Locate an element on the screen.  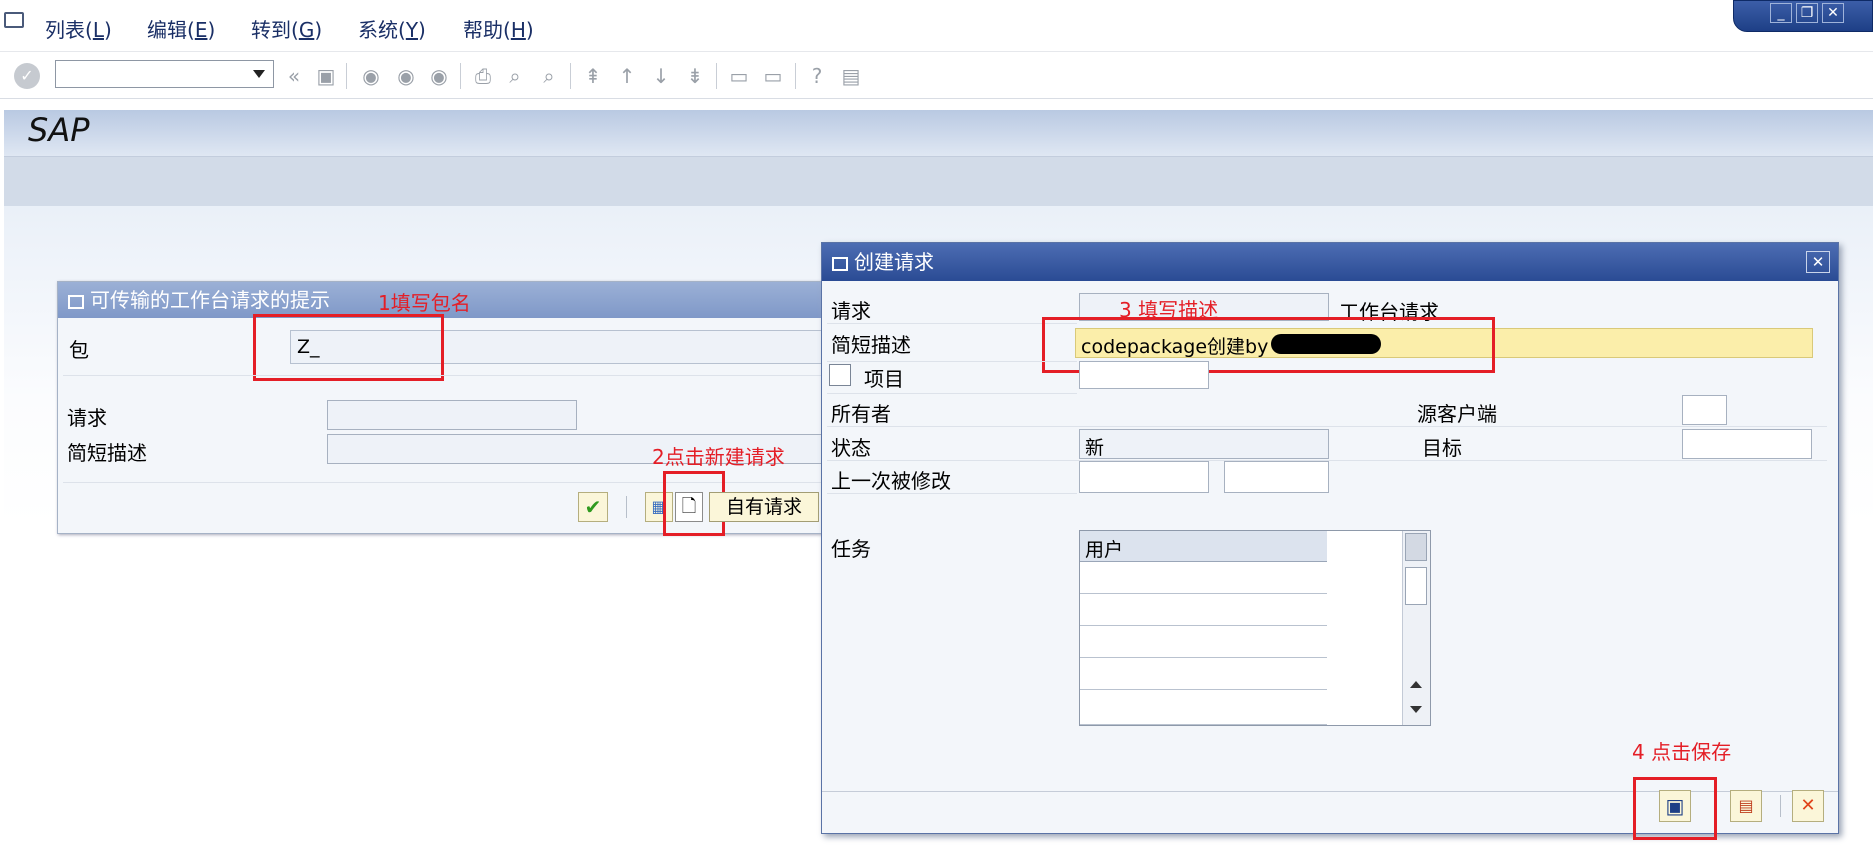
first-page-icon: ⇞ is located at coordinates (593, 76).